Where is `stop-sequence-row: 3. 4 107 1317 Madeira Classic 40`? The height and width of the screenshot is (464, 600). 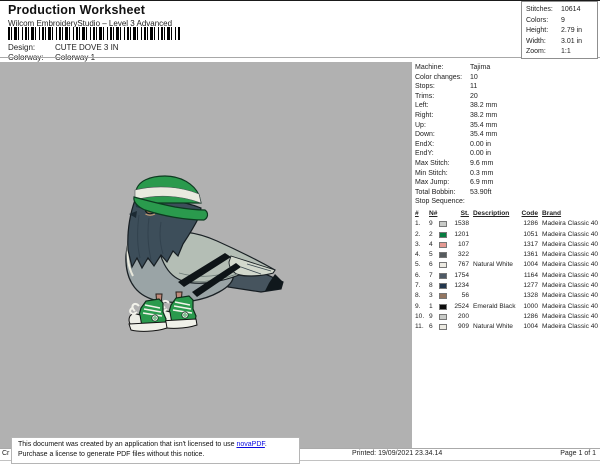
stop-sequence-row: 3. 4 107 1317 Madeira Classic 40 is located at coordinates (507, 245).